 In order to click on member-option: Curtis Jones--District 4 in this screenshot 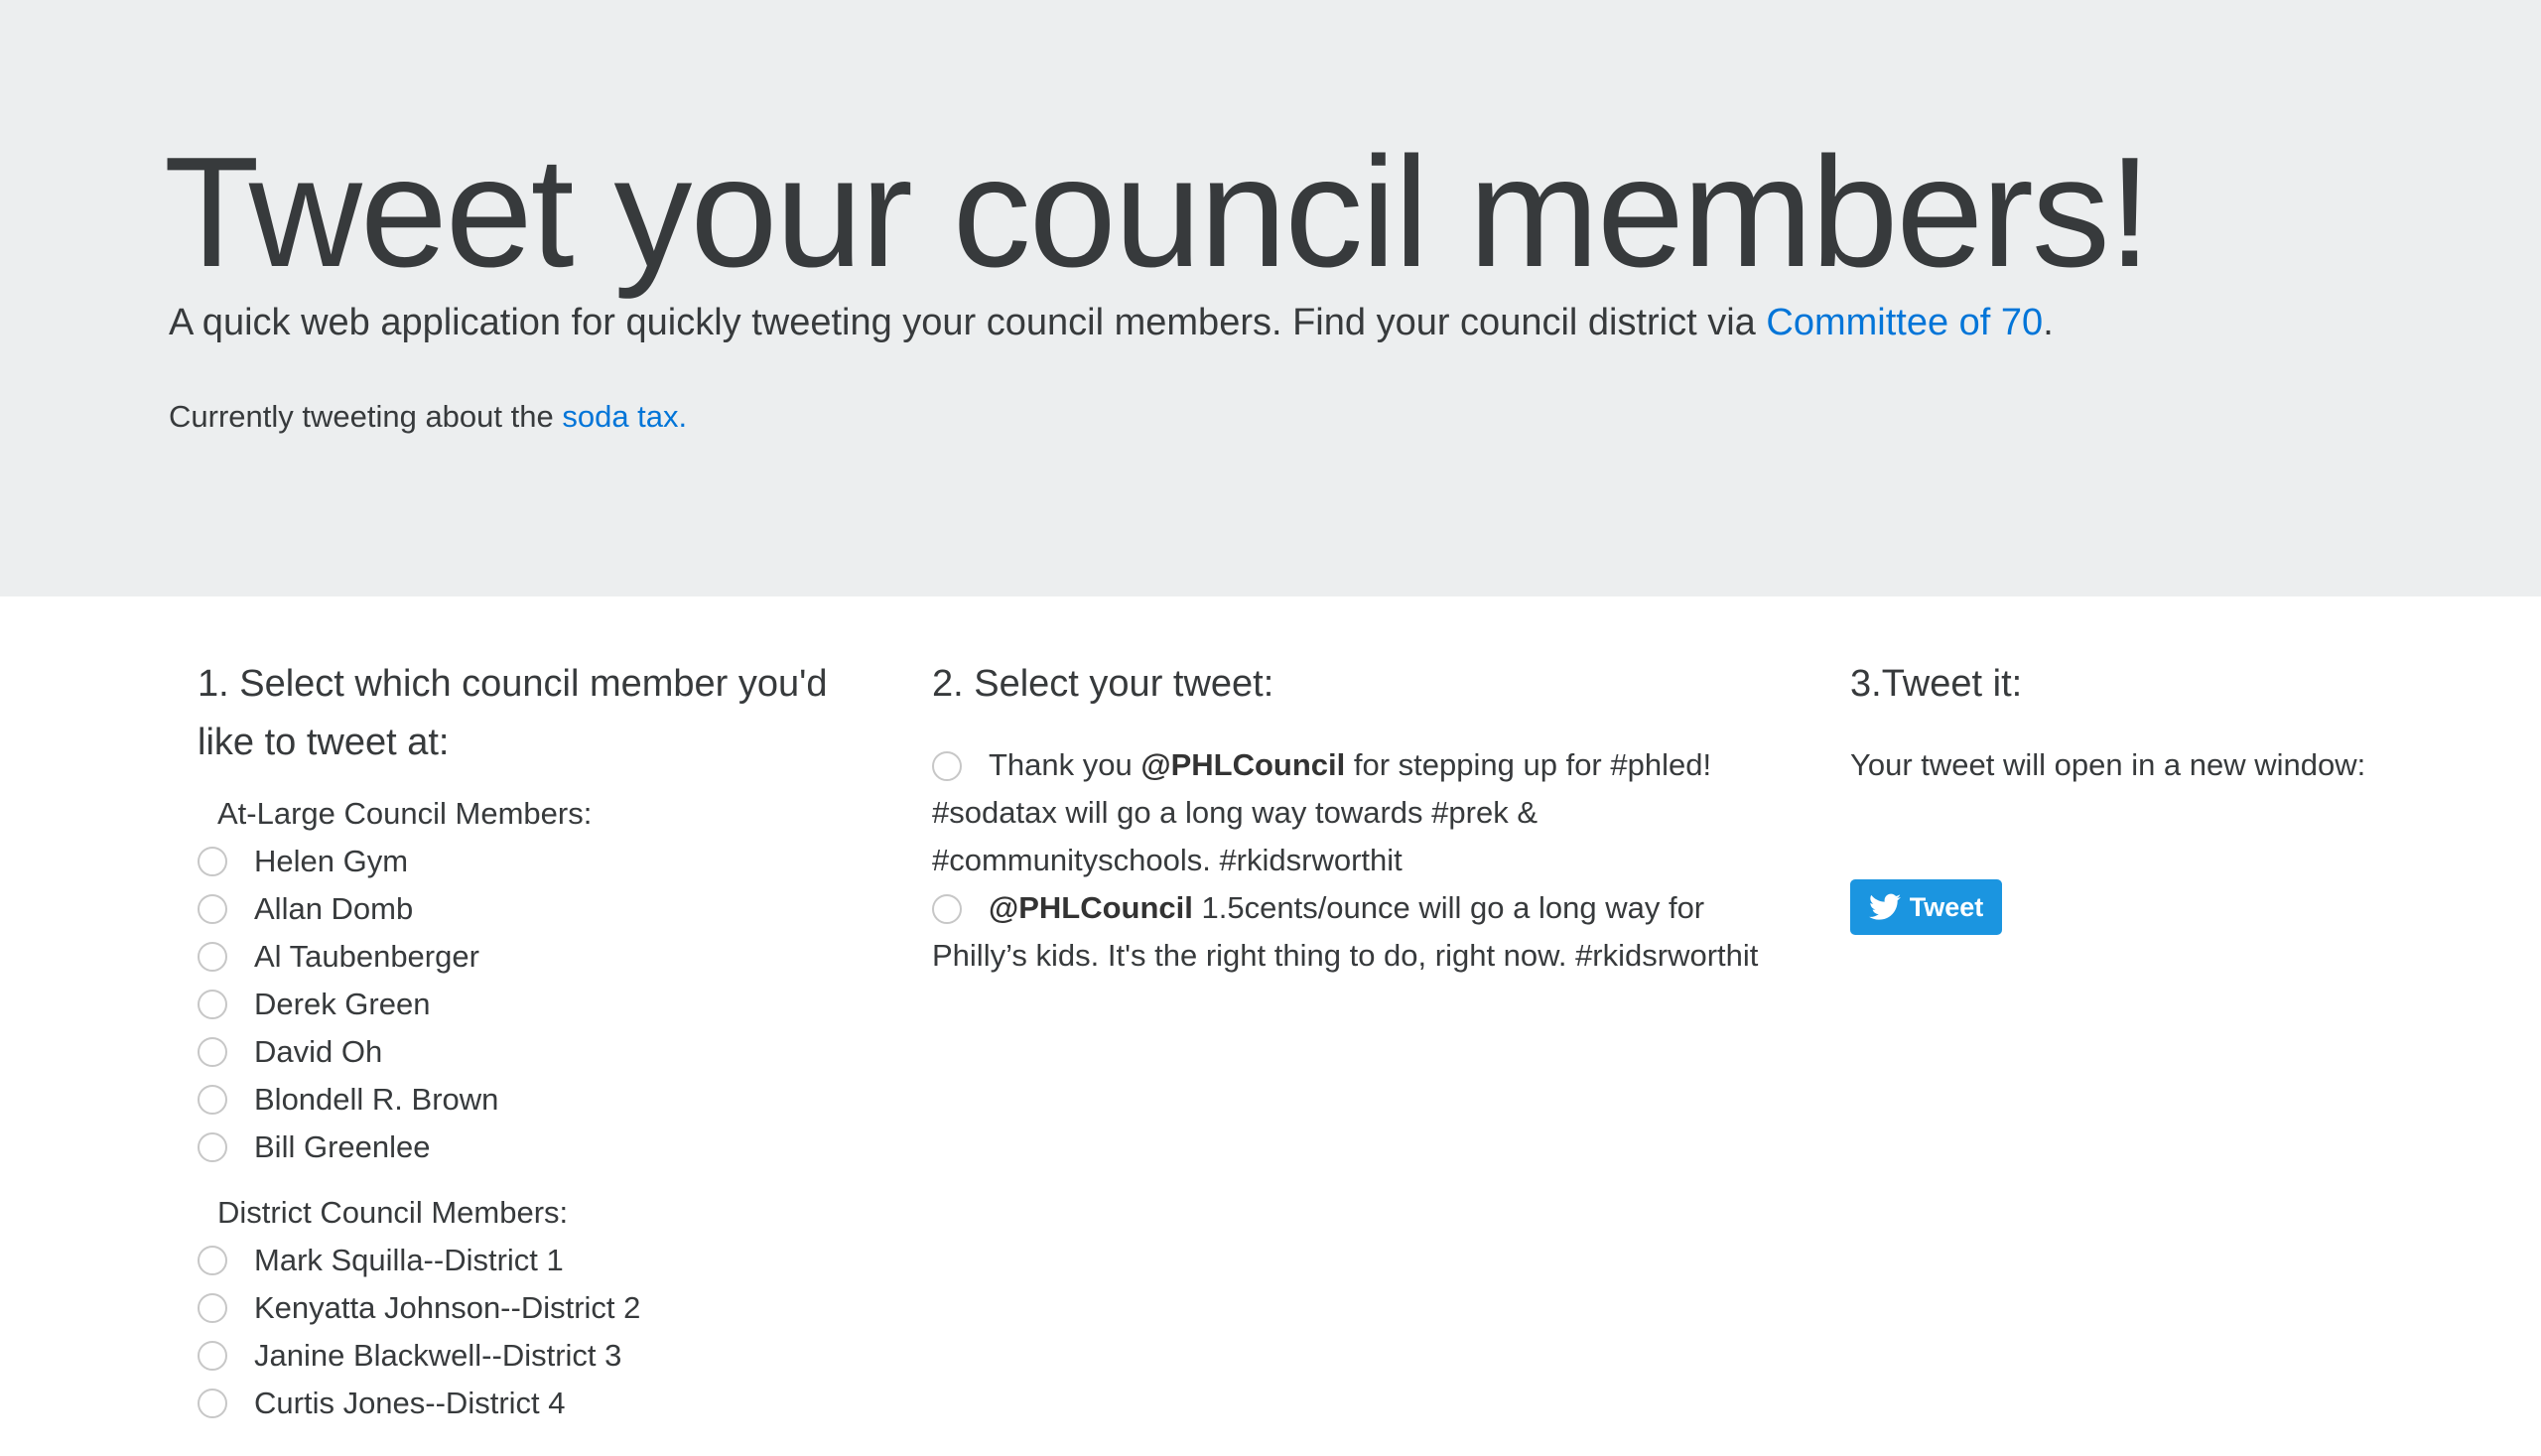, I will do `click(535, 1403)`.